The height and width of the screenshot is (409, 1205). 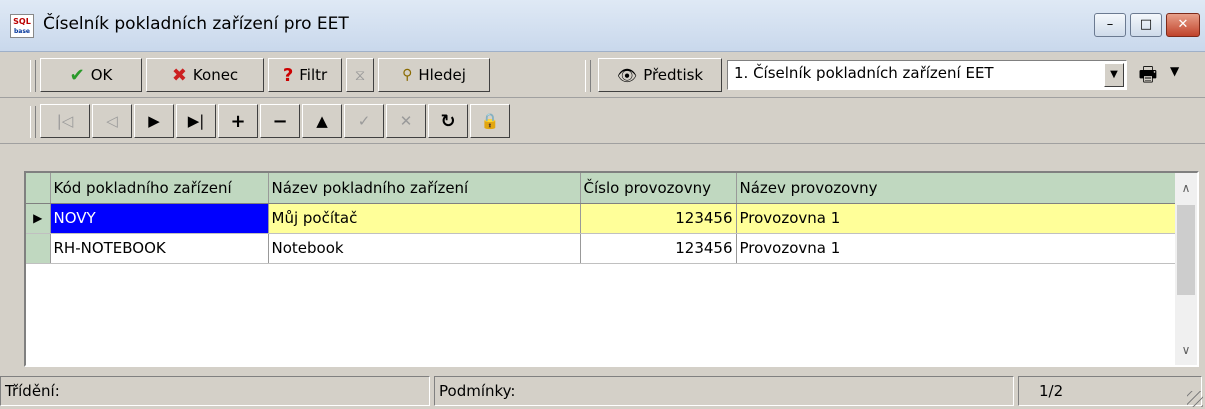 I want to click on report-select: 1. Číselník pokladních zařízení EET ▼, so click(x=927, y=75).